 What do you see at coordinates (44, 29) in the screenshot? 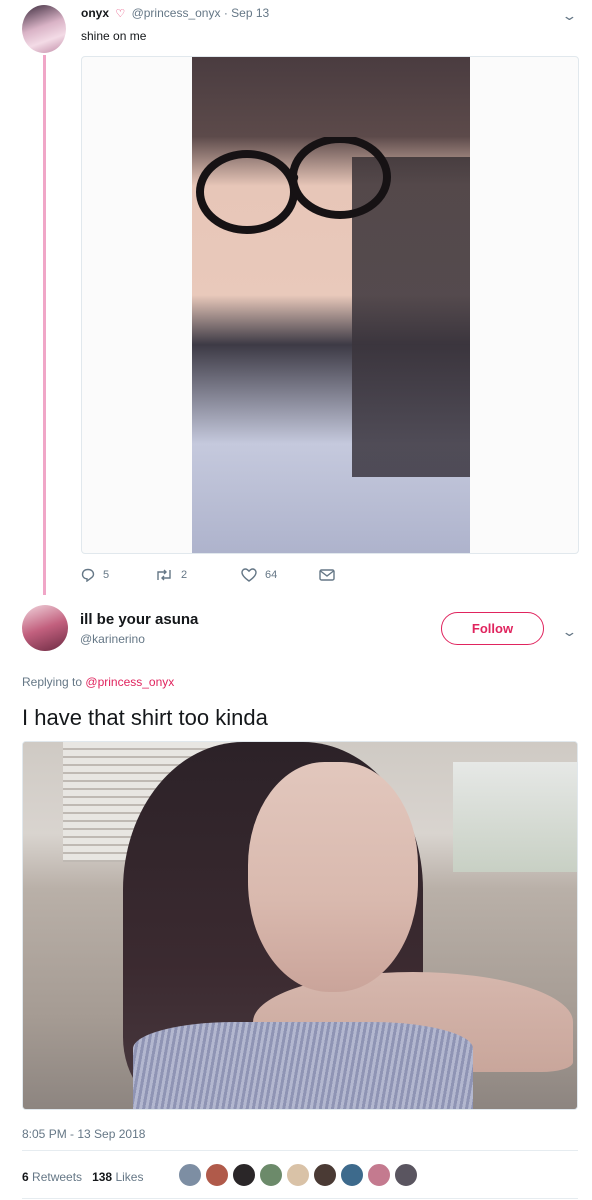
I see `avatar-onyx` at bounding box center [44, 29].